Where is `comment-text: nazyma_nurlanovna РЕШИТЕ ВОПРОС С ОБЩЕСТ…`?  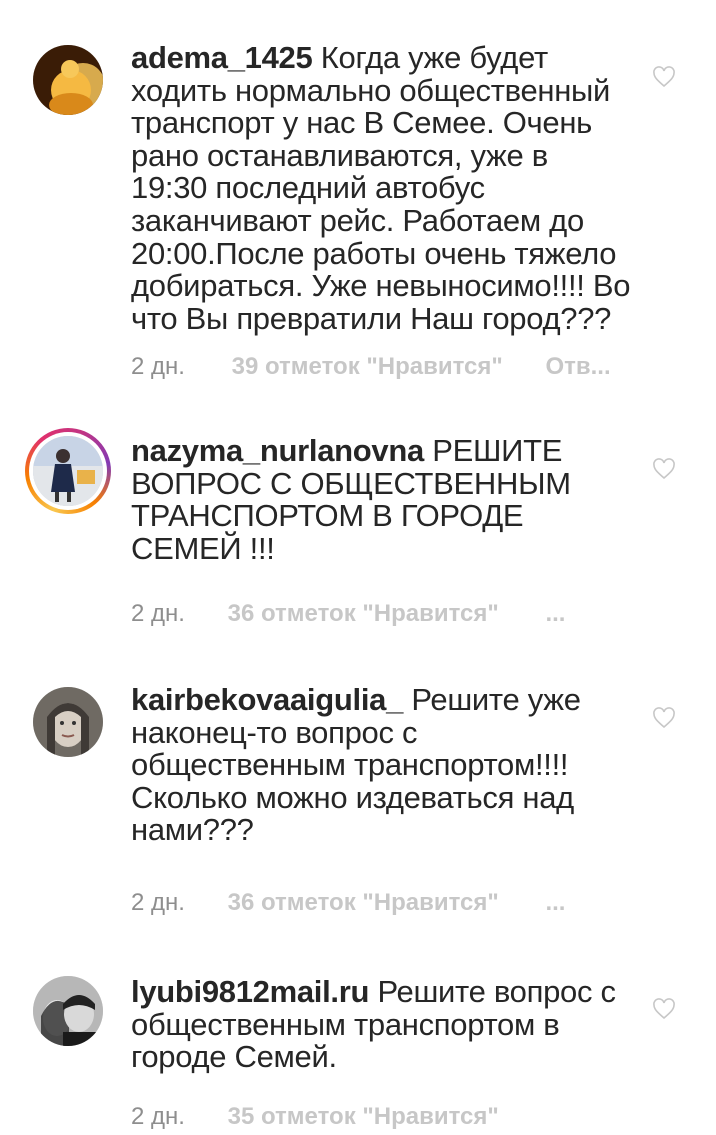 comment-text: nazyma_nurlanovna РЕШИТЕ ВОПРОС С ОБЩЕСТ… is located at coordinates (381, 499).